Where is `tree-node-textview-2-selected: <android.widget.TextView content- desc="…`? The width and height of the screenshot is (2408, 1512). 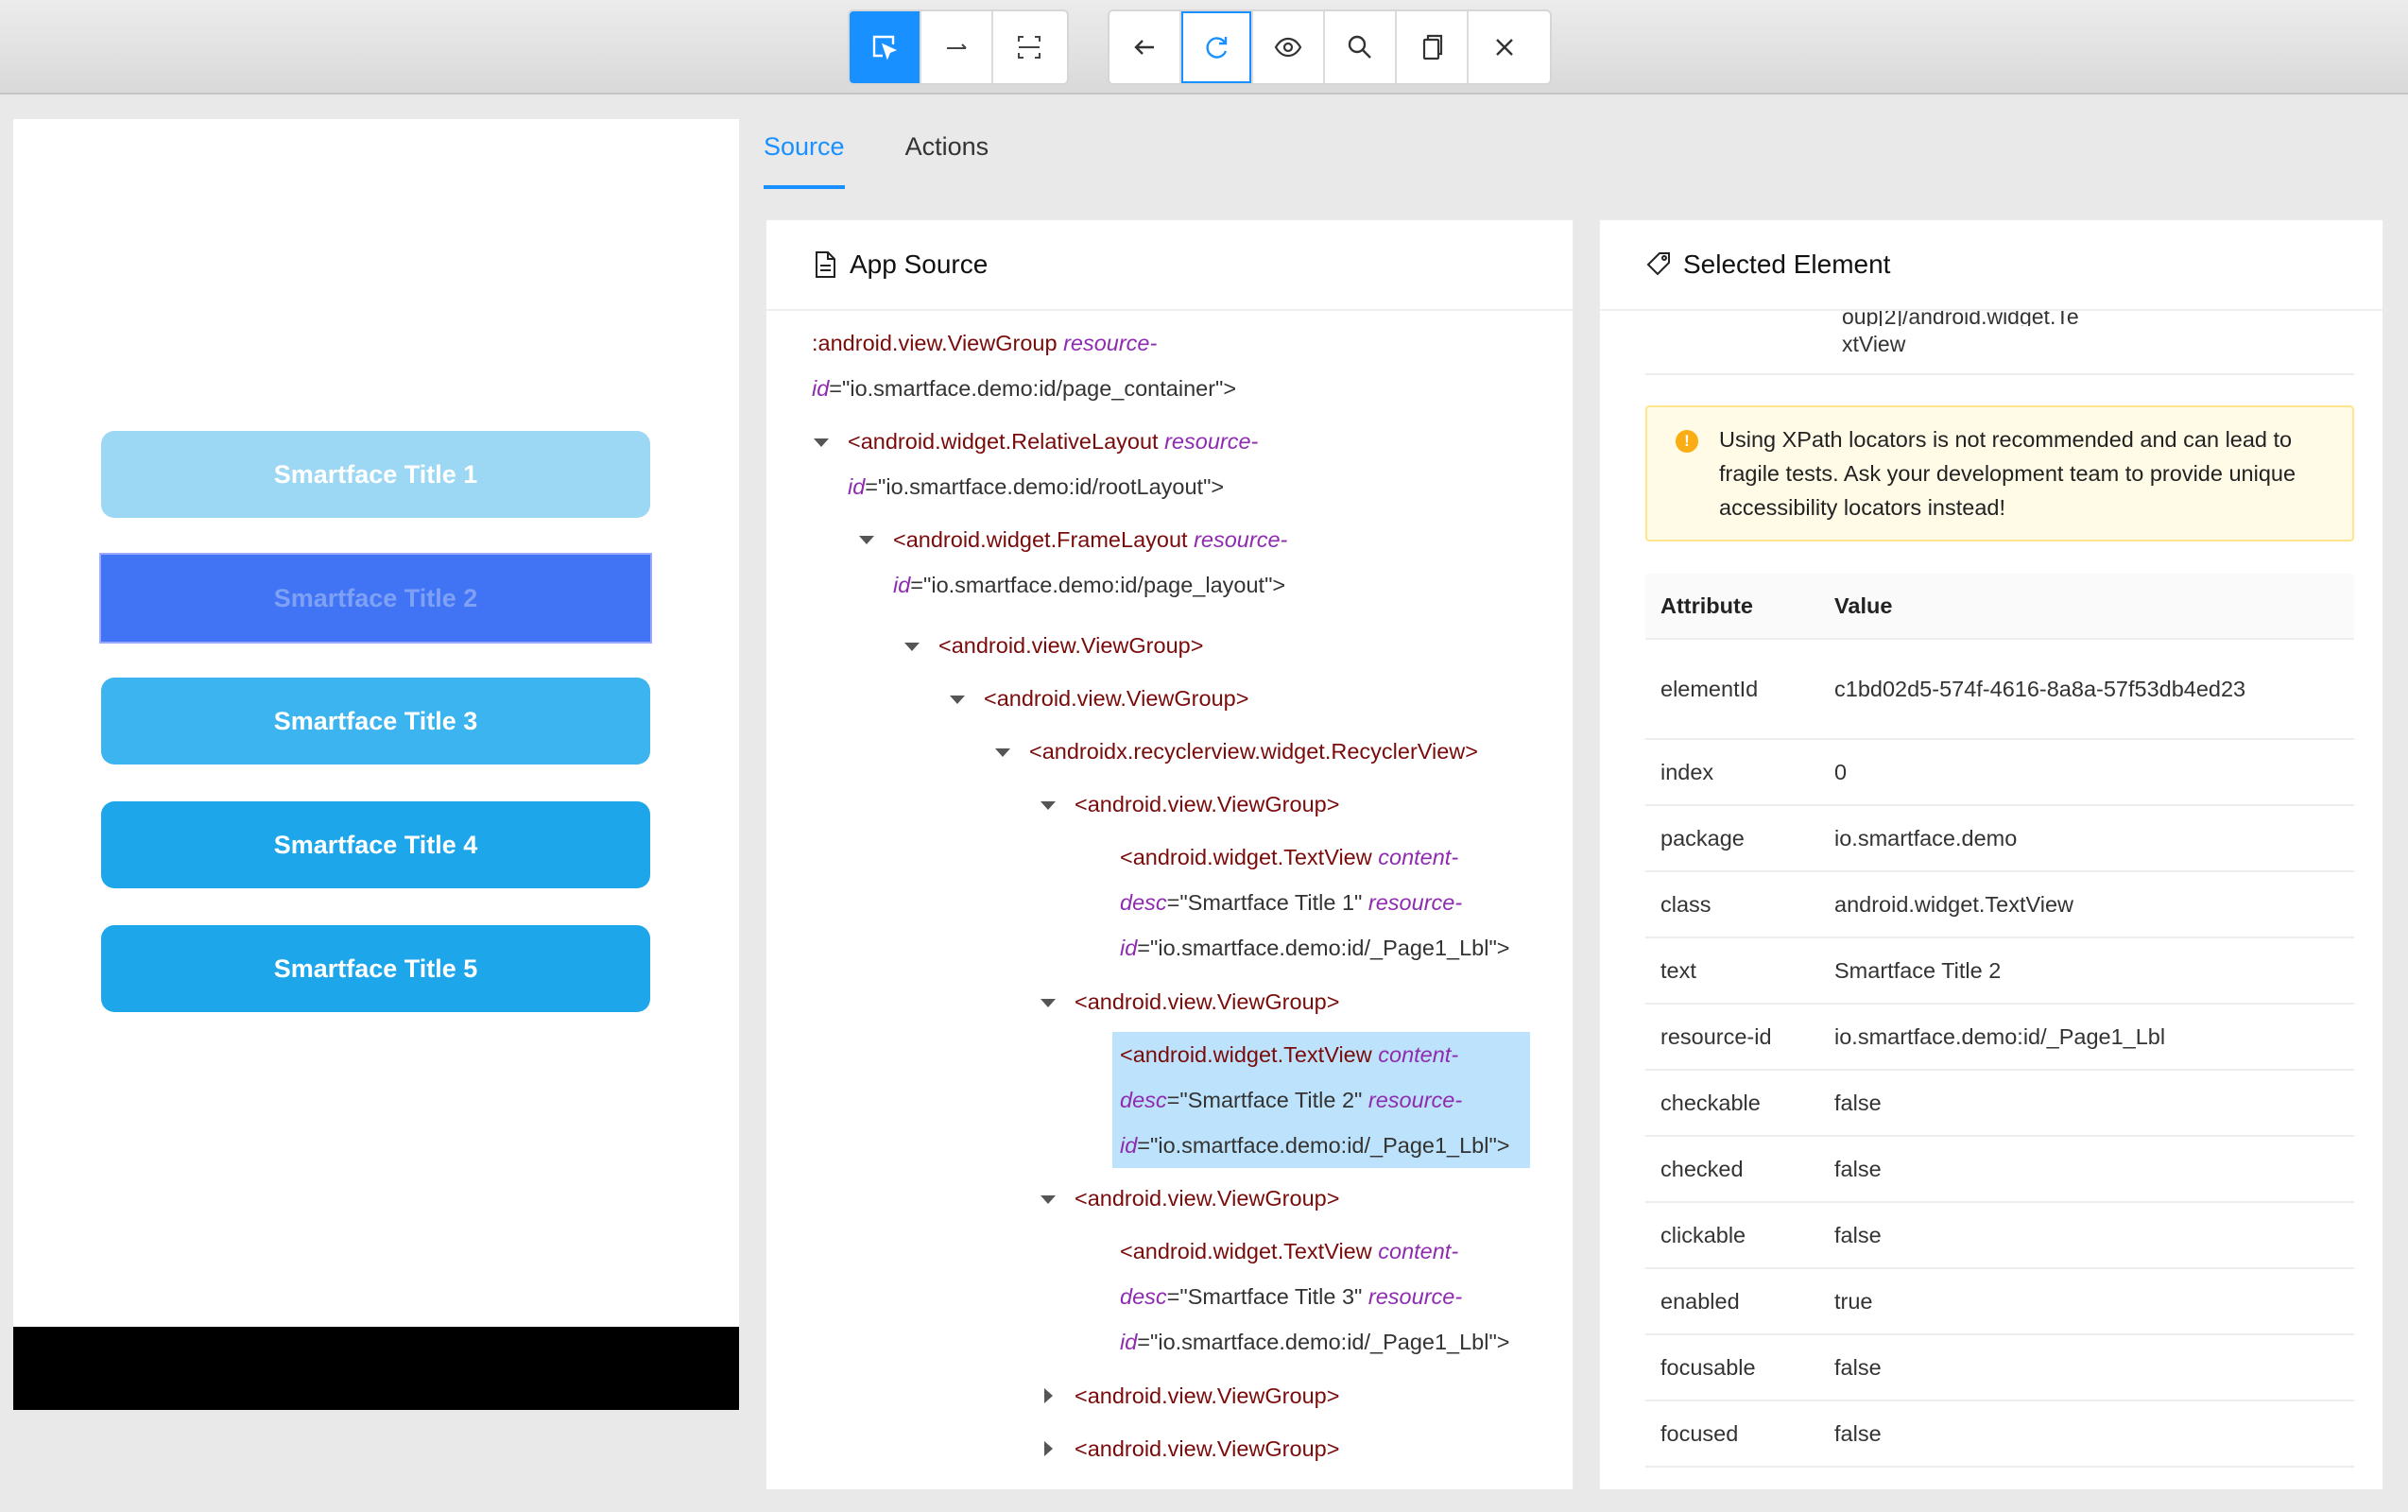 tree-node-textview-2-selected: <android.widget.TextView content- desc="… is located at coordinates (1321, 1100).